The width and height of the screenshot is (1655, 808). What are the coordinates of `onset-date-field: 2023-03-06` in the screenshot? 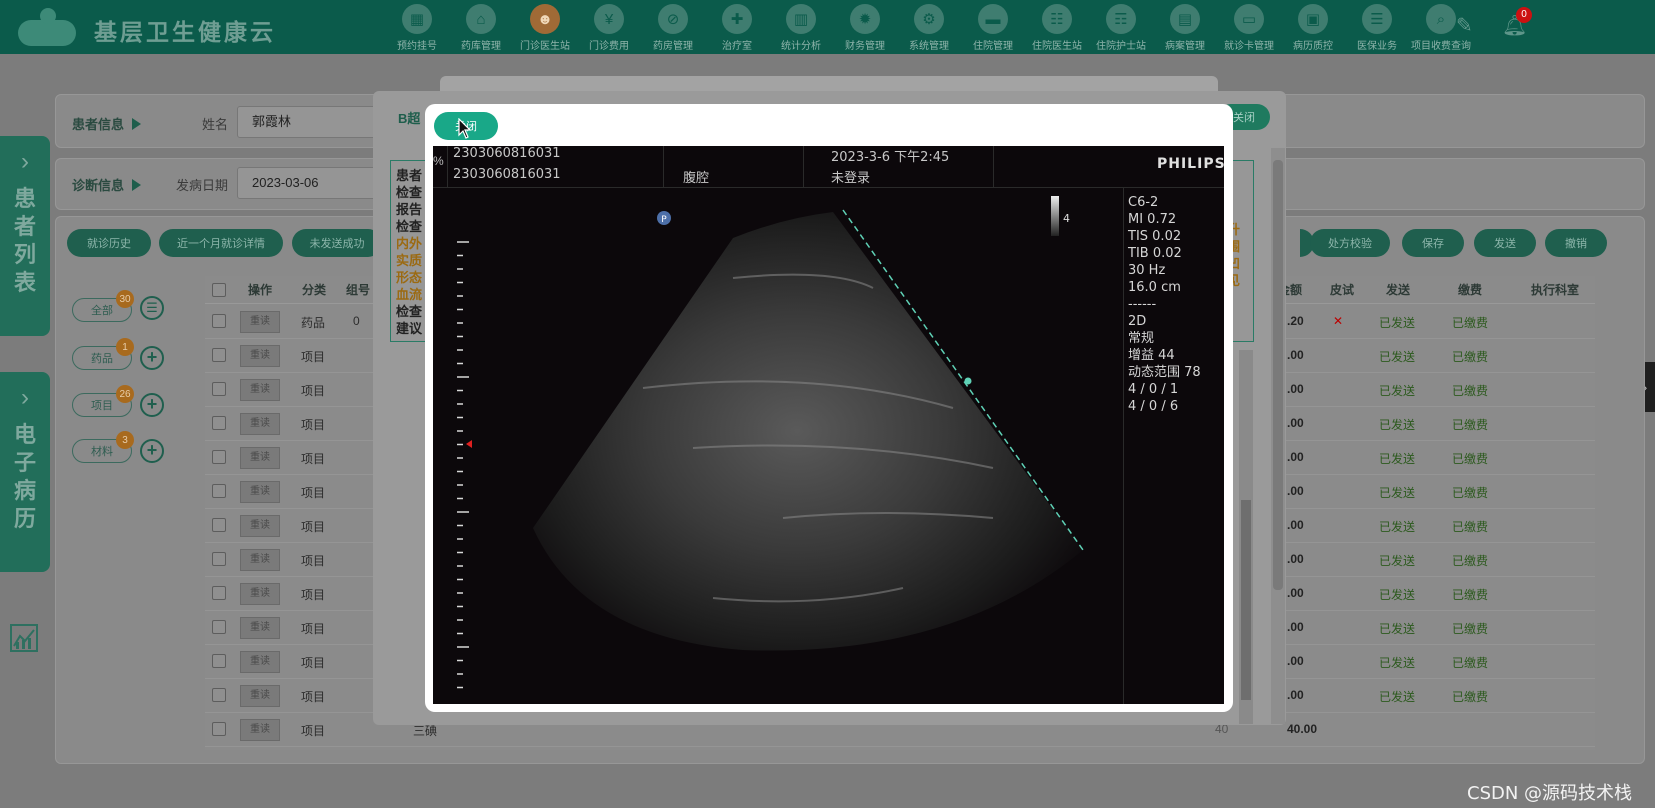 It's located at (307, 183).